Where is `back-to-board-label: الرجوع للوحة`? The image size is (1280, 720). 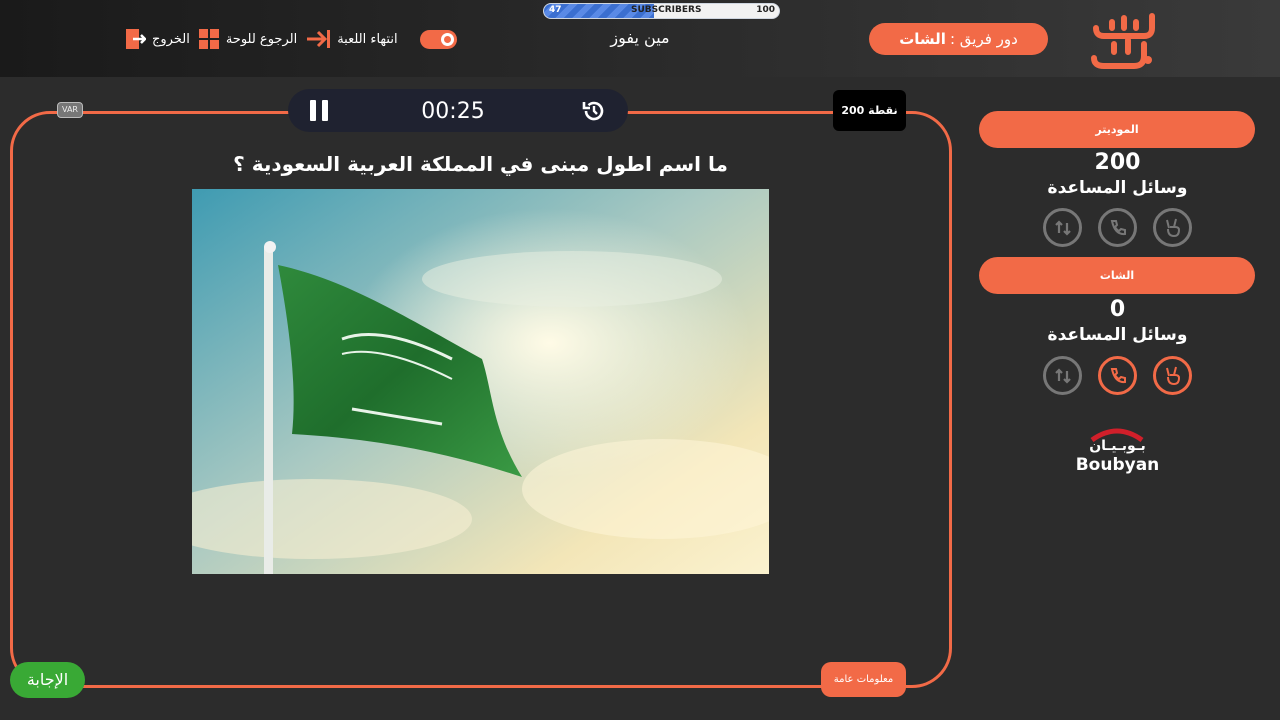
back-to-board-label: الرجوع للوحة is located at coordinates (261, 39).